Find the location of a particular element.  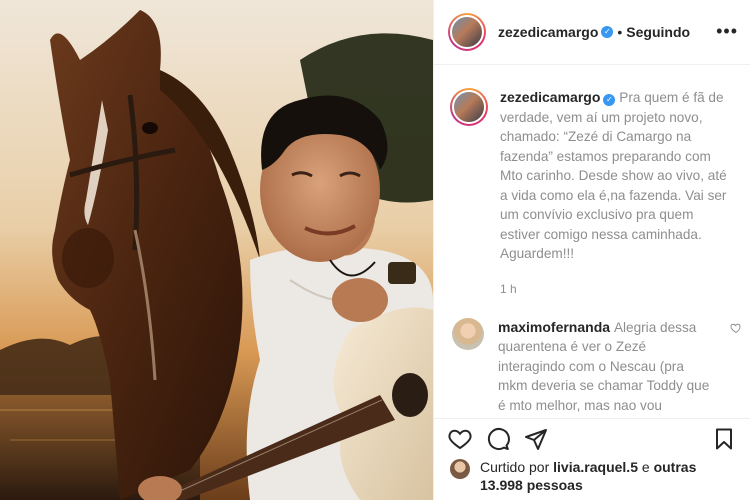

liker-username: livia.raquel.5 is located at coordinates (595, 467).